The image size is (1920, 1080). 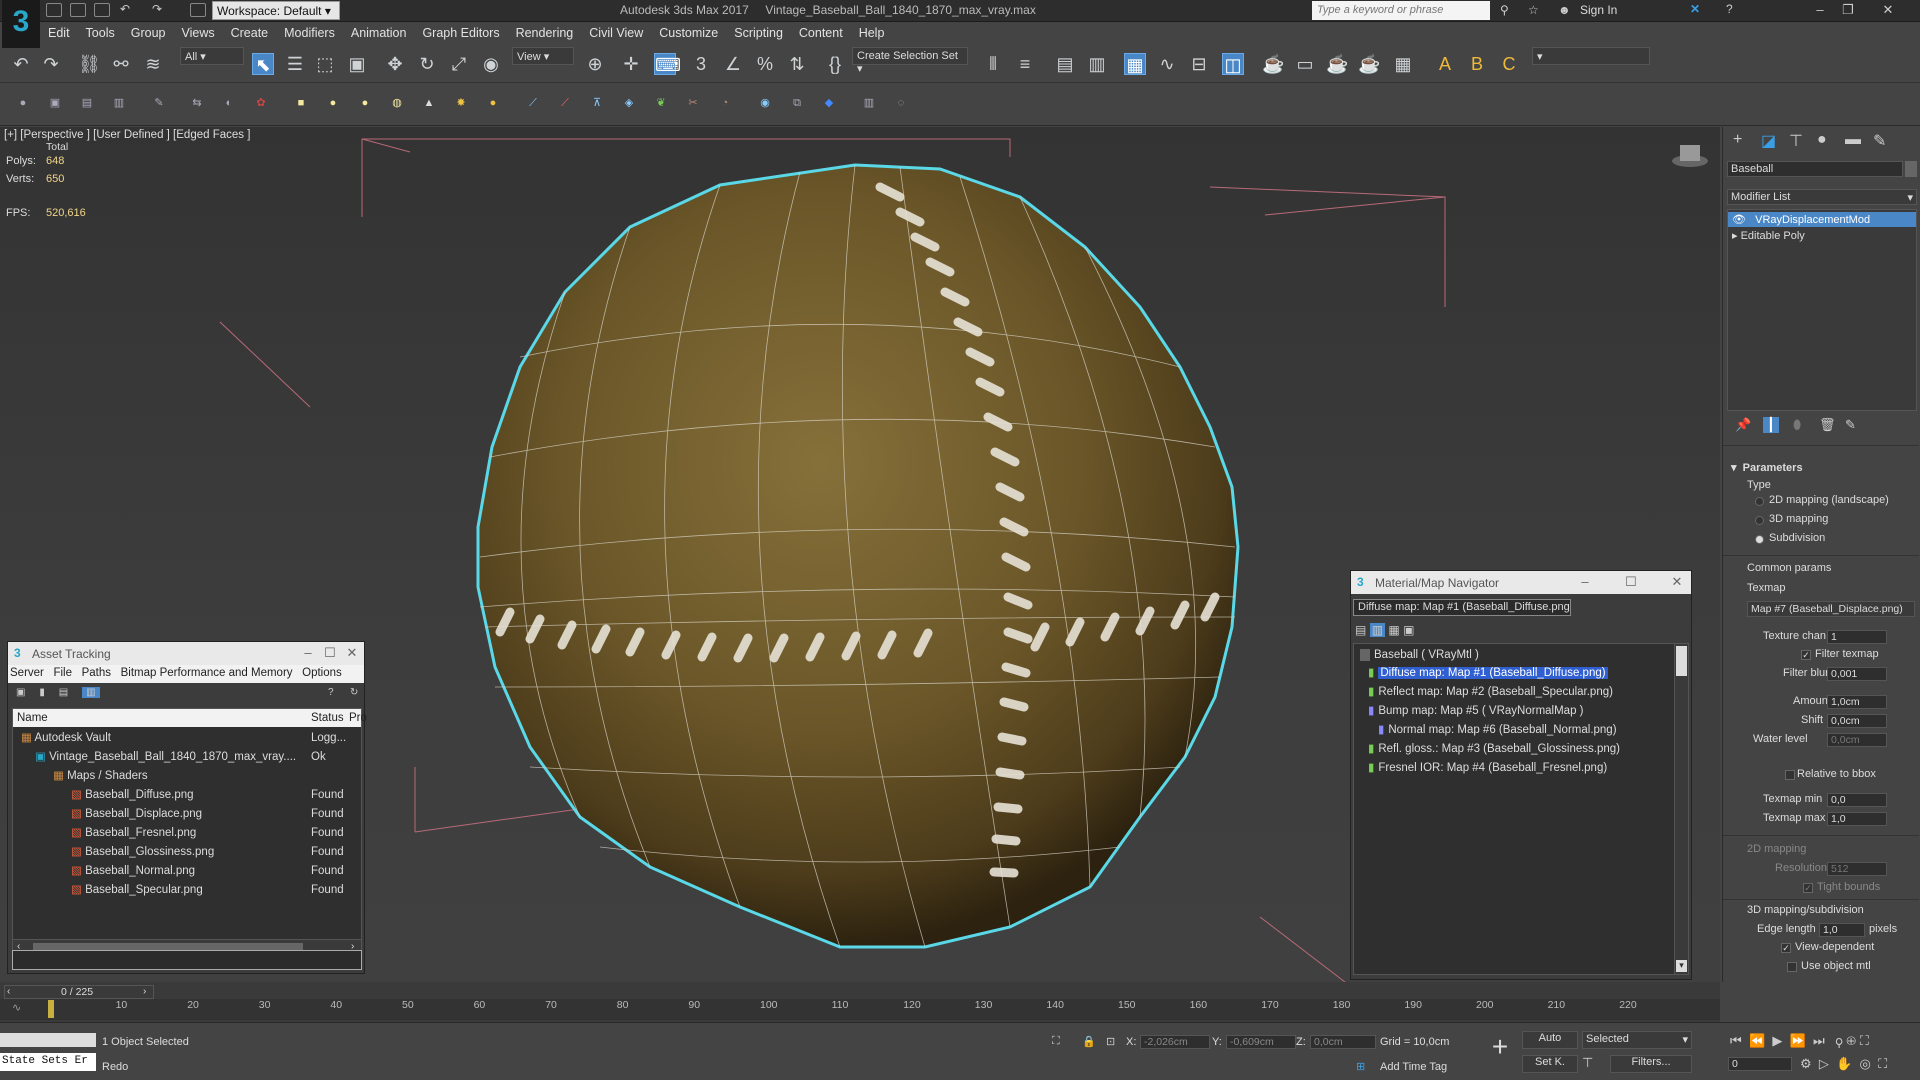 I want to click on slider-right-icon: ›, so click(x=144, y=991).